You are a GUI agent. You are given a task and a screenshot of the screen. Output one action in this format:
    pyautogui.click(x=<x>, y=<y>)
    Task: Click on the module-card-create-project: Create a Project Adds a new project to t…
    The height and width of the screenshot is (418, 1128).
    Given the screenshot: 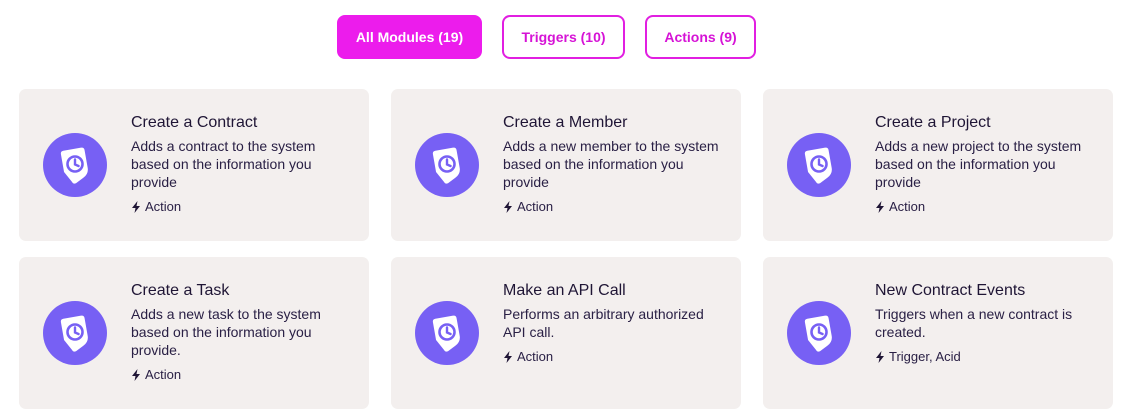 What is the action you would take?
    pyautogui.click(x=938, y=165)
    